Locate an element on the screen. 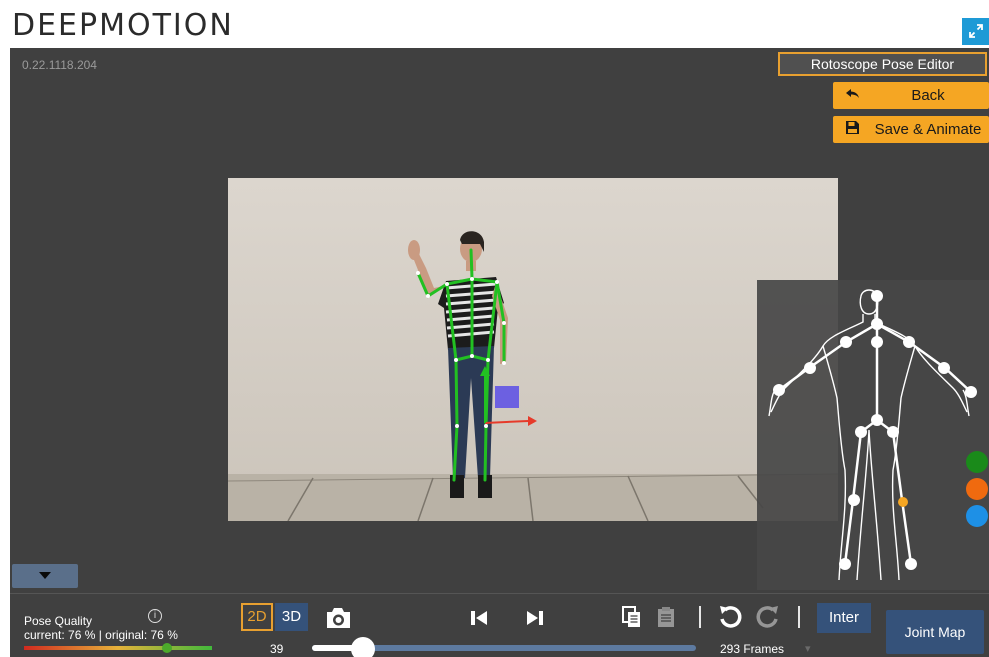 This screenshot has width=989, height=657. paste-pose-button is located at coordinates (666, 617).